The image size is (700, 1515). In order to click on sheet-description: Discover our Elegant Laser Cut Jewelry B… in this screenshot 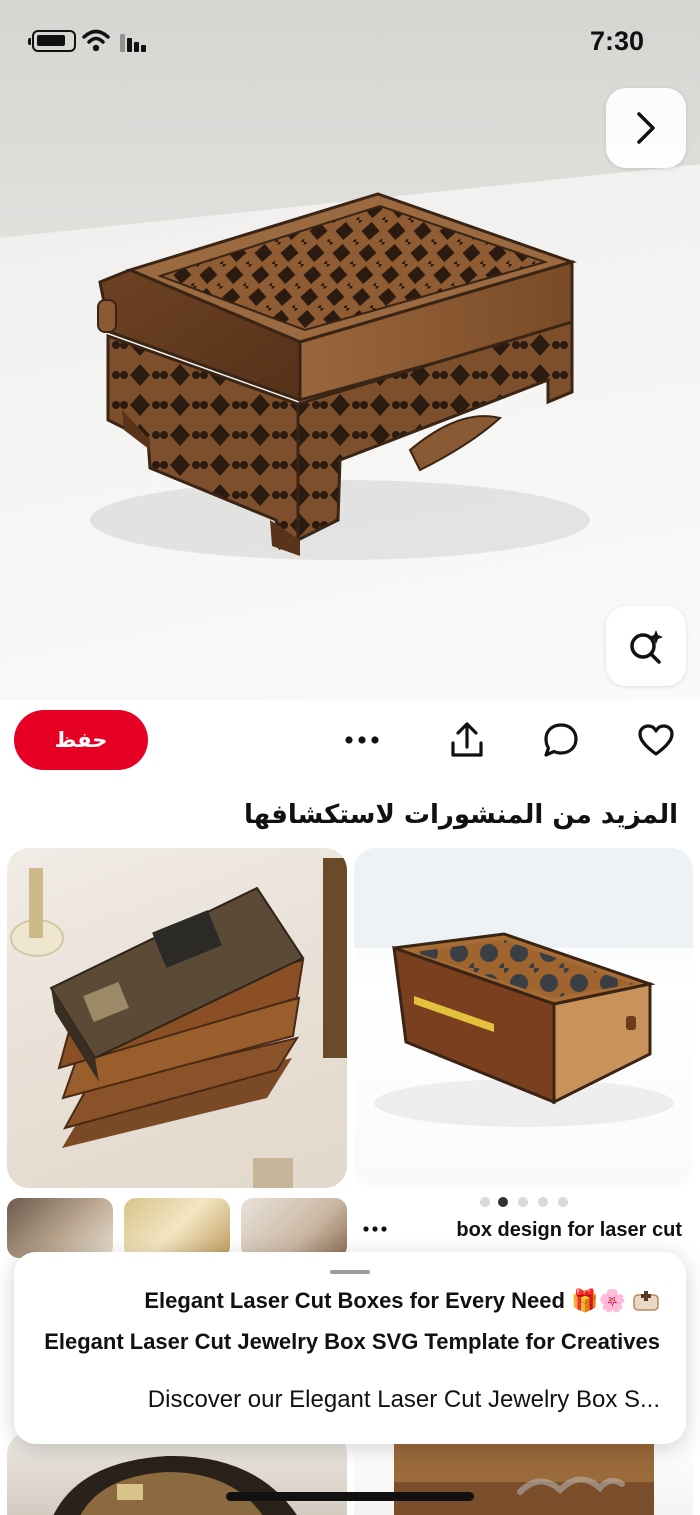, I will do `click(403, 1399)`.